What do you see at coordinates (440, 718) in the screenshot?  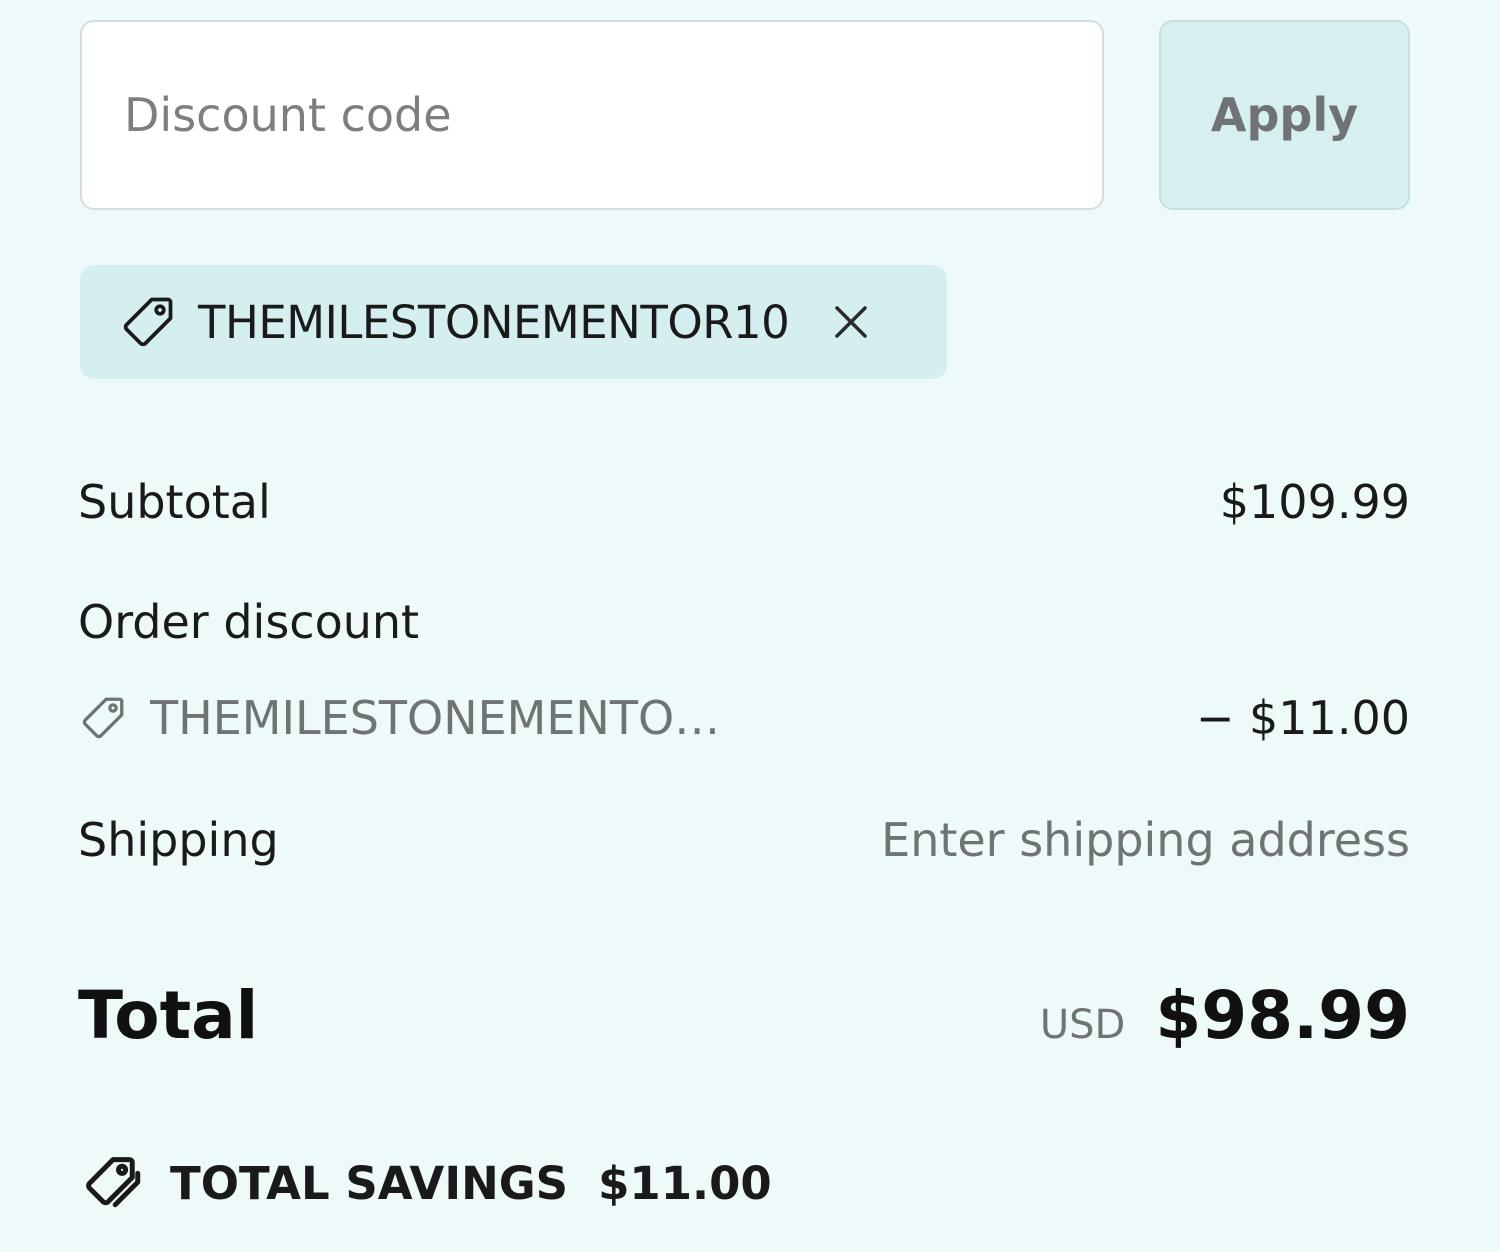 I see `order-discount-code-text: THEMILESTONEMENTOR10` at bounding box center [440, 718].